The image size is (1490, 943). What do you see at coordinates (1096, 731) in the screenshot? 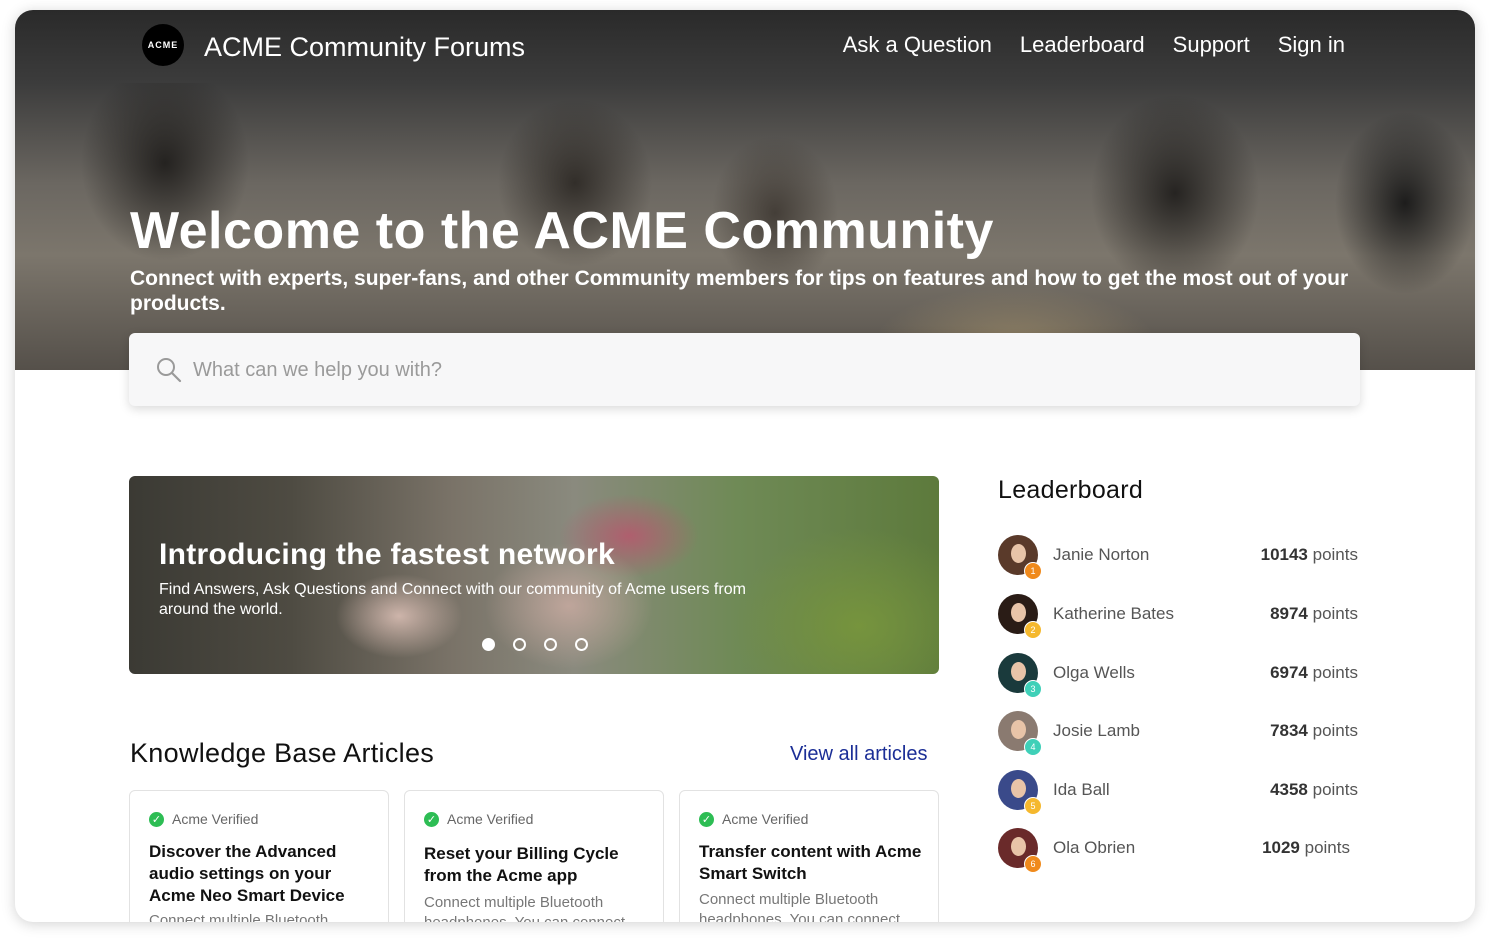
I see `member-name: Josie Lamb` at bounding box center [1096, 731].